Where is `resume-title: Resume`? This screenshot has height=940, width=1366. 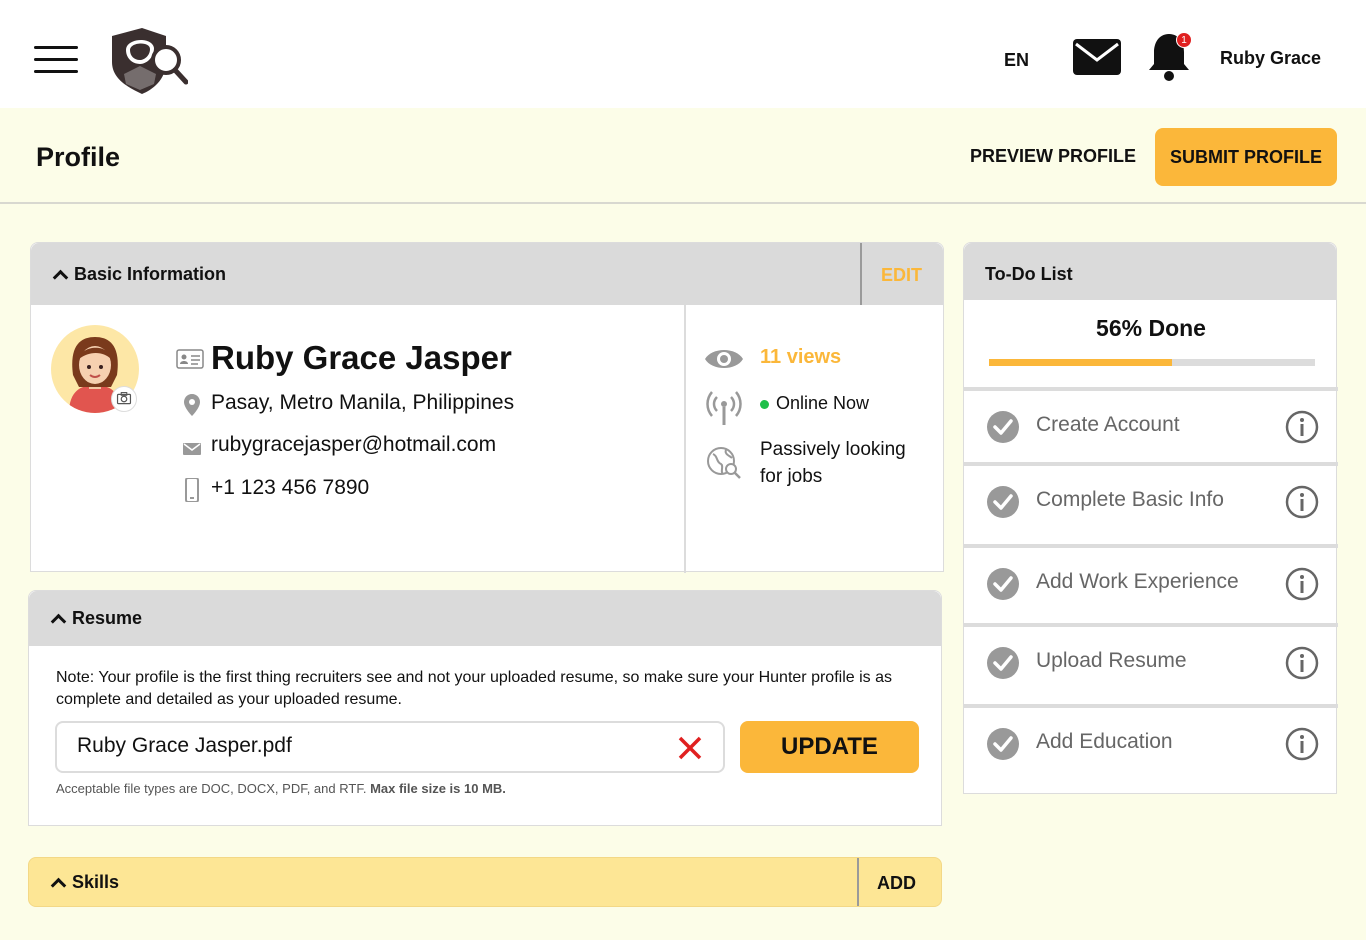 resume-title: Resume is located at coordinates (107, 618).